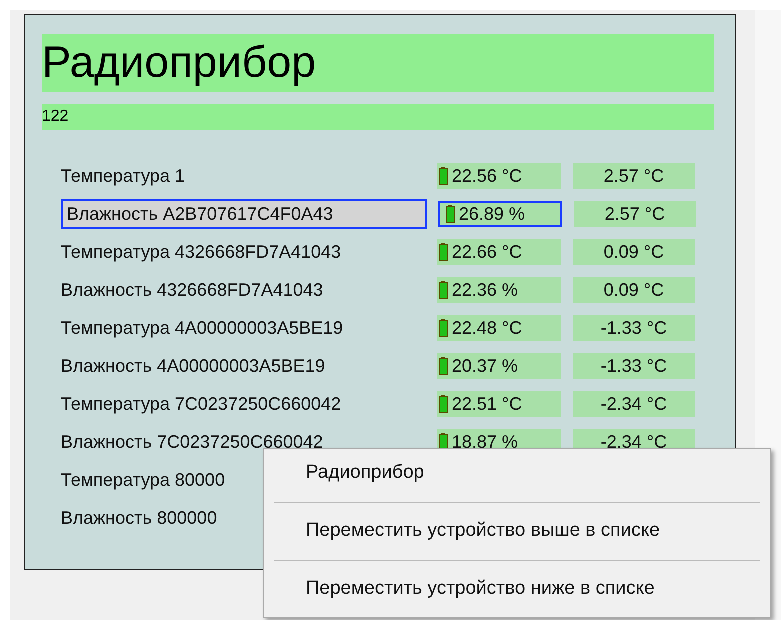 The image size is (781, 620). What do you see at coordinates (517, 531) in the screenshot?
I see `menu-item: Переместить устройство выше в списке` at bounding box center [517, 531].